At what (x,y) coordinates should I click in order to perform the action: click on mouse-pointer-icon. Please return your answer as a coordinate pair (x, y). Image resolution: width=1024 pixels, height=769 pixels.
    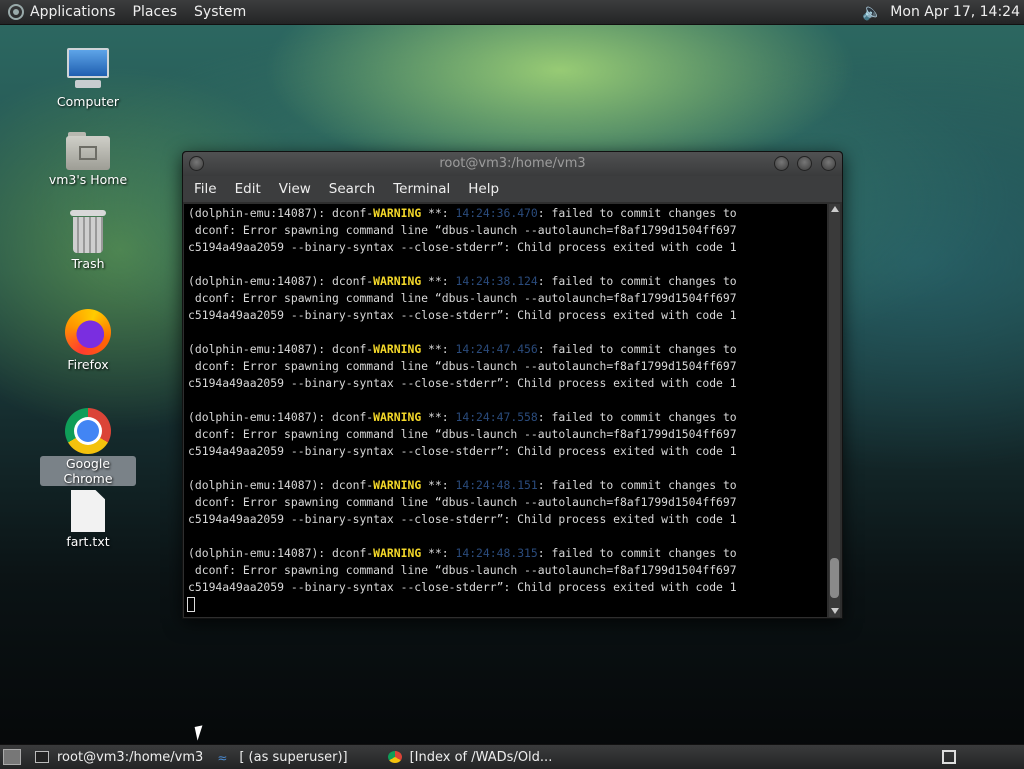
    Looking at the image, I should click on (200, 733).